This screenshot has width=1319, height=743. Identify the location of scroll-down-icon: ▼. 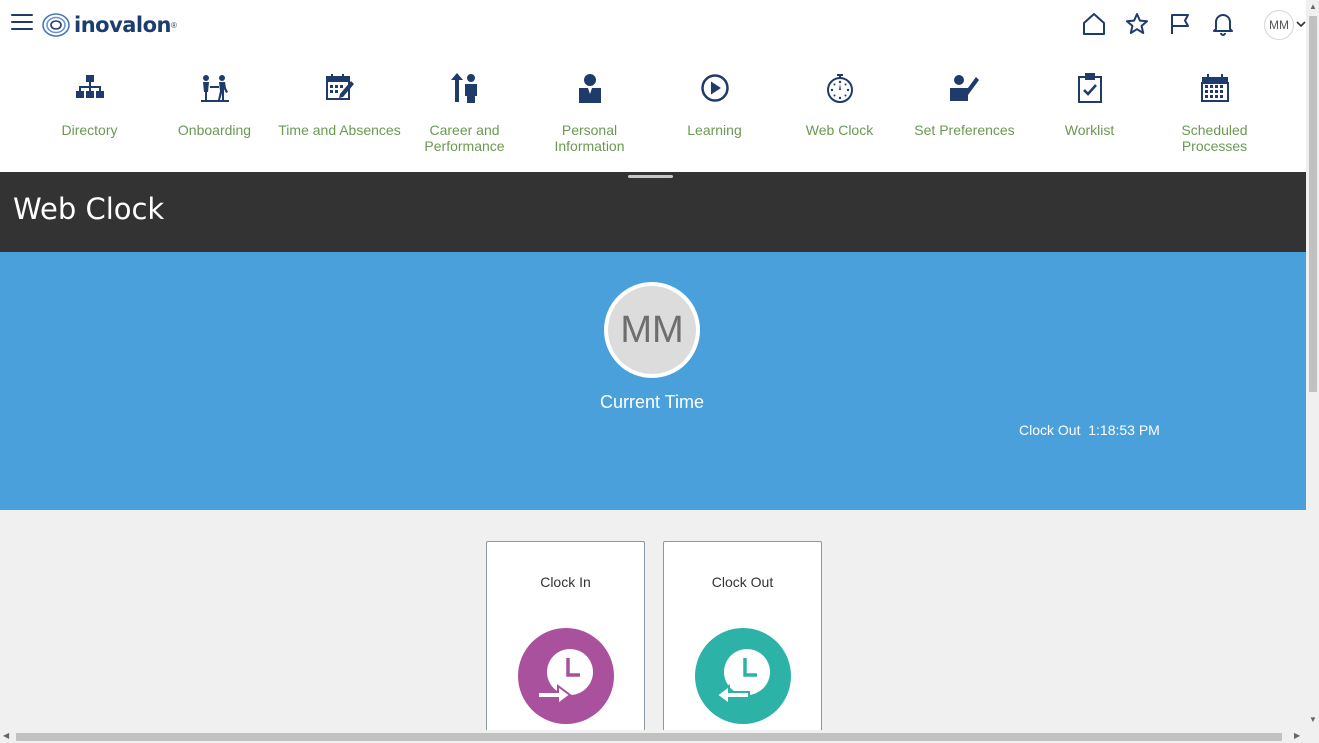
(1313, 720).